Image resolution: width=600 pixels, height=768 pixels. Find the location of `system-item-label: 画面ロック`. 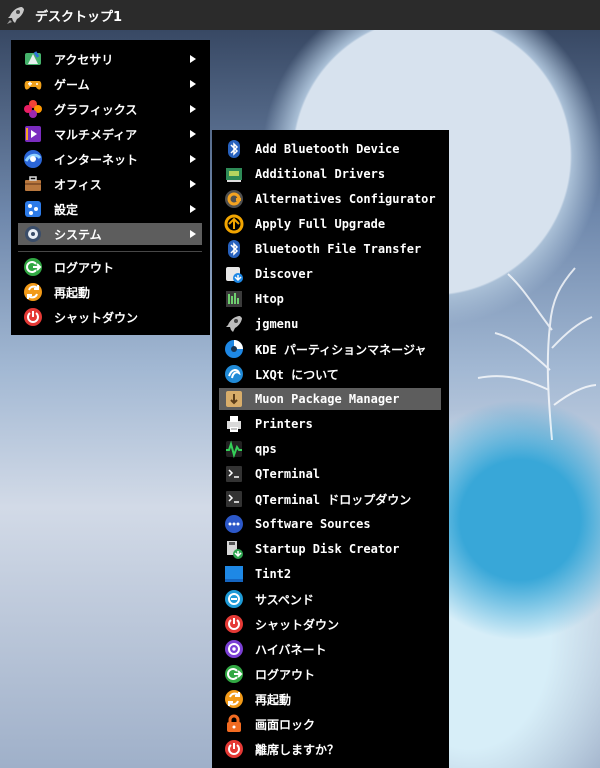

system-item-label: 画面ロック is located at coordinates (285, 724).